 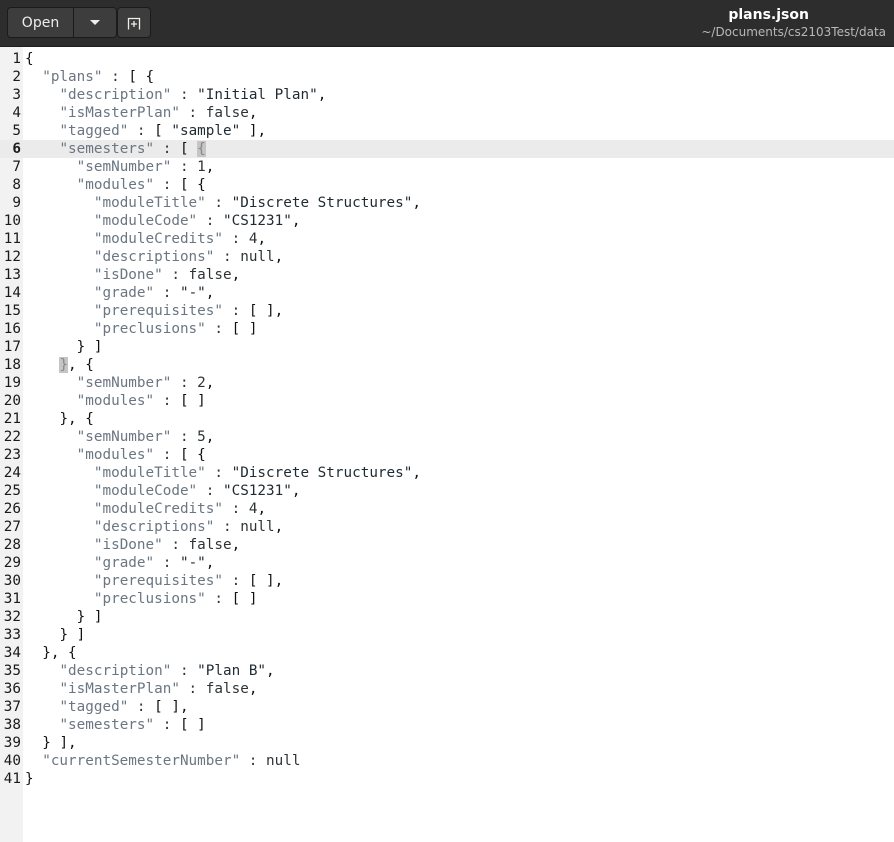 What do you see at coordinates (447, 239) in the screenshot?
I see `code-line: 11 "moduleCredits" : 4,` at bounding box center [447, 239].